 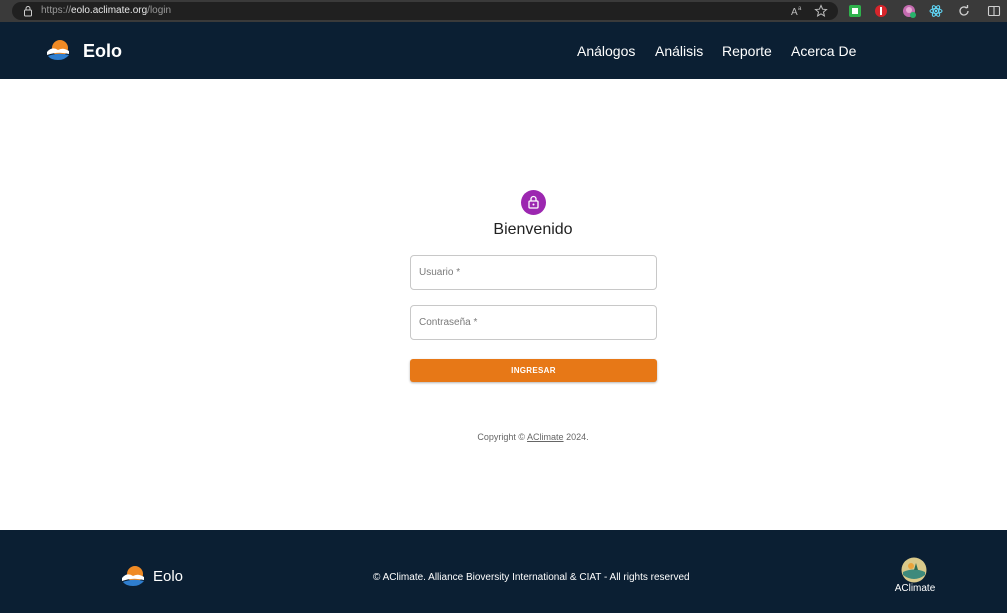 What do you see at coordinates (159, 10) in the screenshot?
I see `url-path: /login` at bounding box center [159, 10].